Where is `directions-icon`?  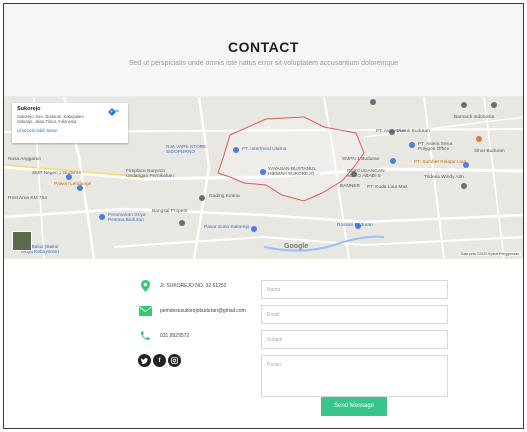 directions-icon is located at coordinates (112, 112).